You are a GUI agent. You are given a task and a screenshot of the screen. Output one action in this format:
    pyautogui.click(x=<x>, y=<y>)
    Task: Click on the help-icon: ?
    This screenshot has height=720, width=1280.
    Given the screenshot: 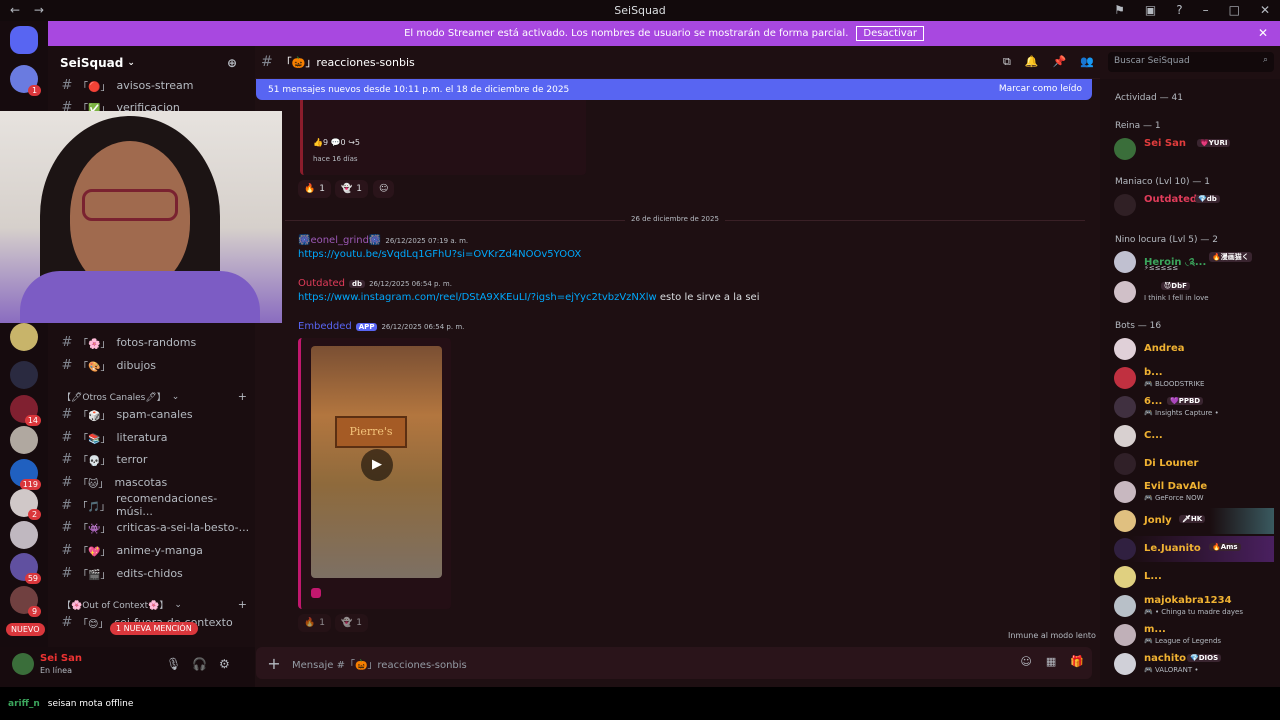 What is the action you would take?
    pyautogui.click(x=1179, y=10)
    